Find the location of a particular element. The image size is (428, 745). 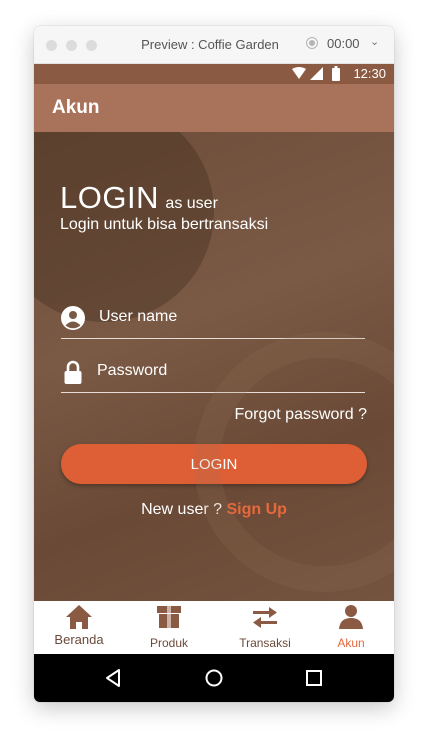

login-button: LOGIN is located at coordinates (214, 464).